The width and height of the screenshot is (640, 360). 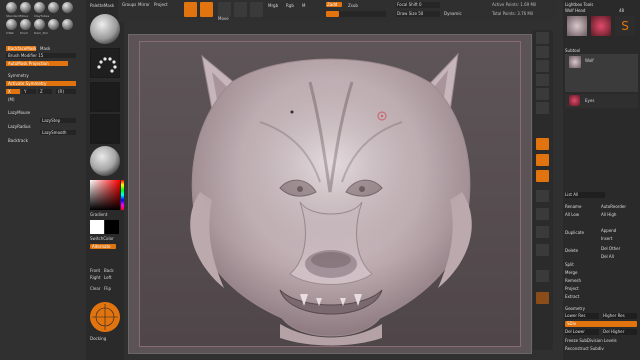 I want to click on brush-radius-dial, so click(x=105, y=317).